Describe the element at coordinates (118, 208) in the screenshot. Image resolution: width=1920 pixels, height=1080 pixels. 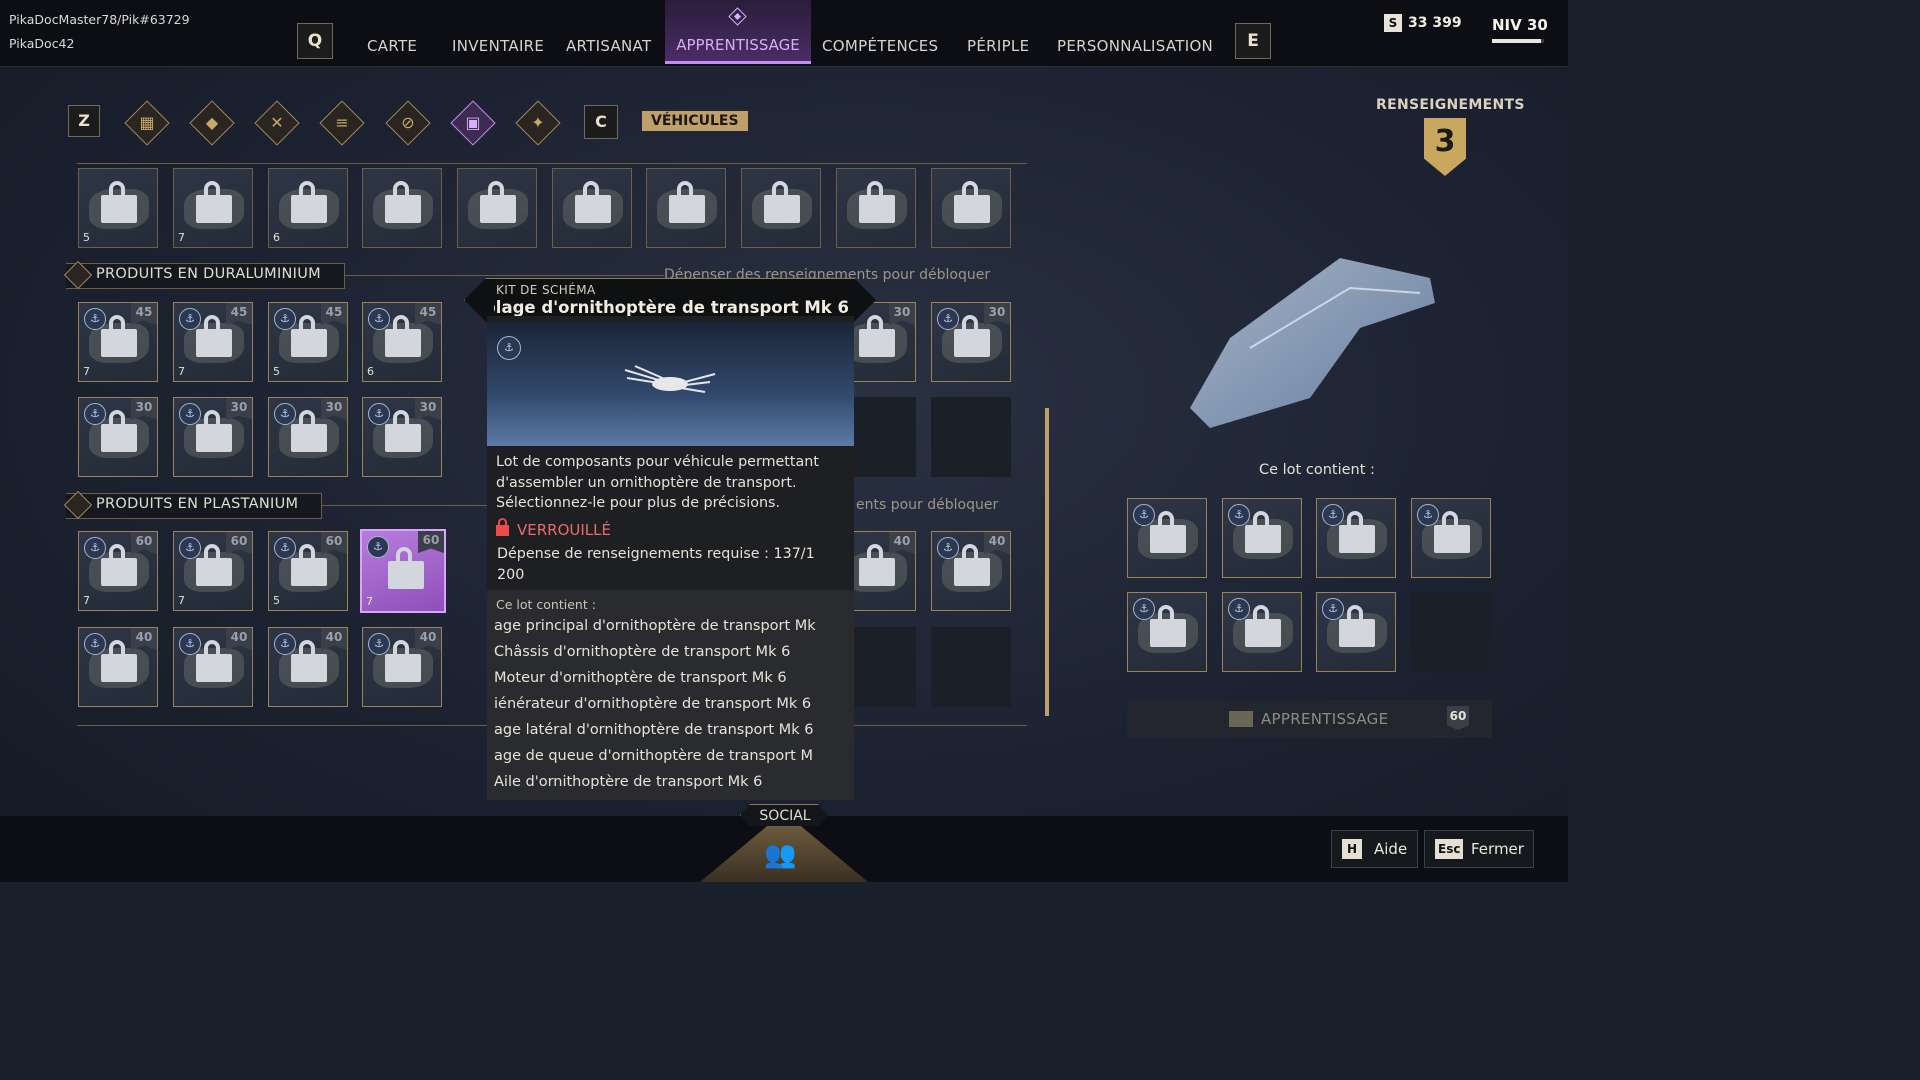
I see `item-card: 5` at that location.